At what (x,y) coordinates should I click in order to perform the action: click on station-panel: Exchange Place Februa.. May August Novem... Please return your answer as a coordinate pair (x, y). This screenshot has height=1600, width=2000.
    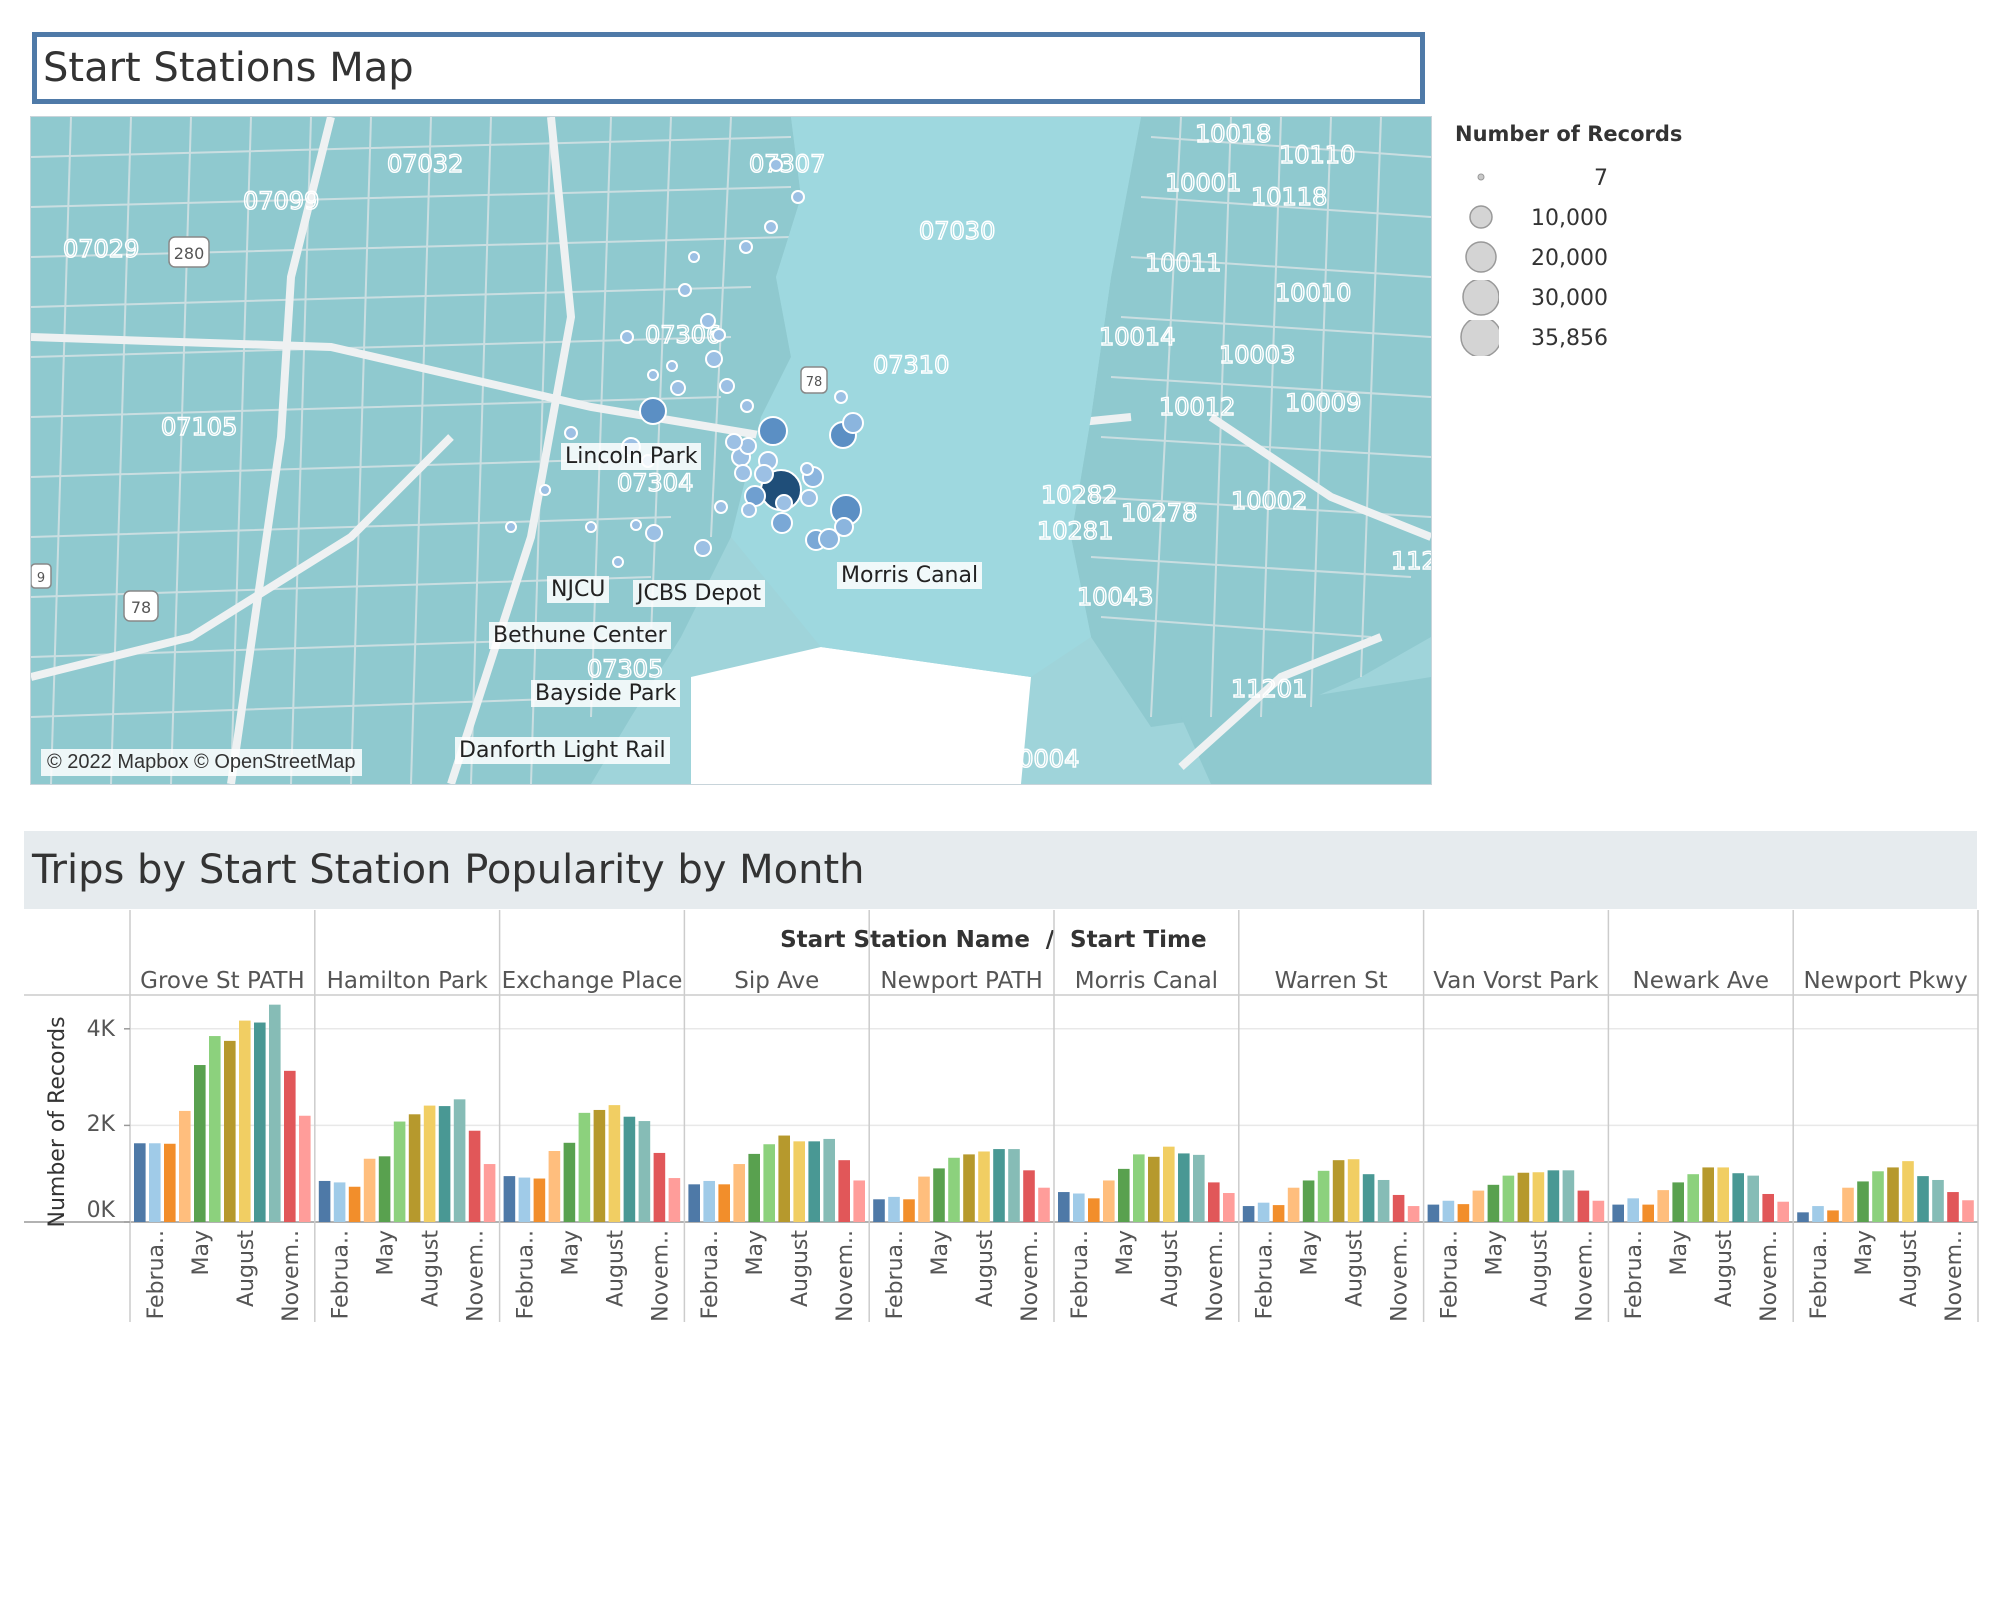
    Looking at the image, I should click on (594, 1116).